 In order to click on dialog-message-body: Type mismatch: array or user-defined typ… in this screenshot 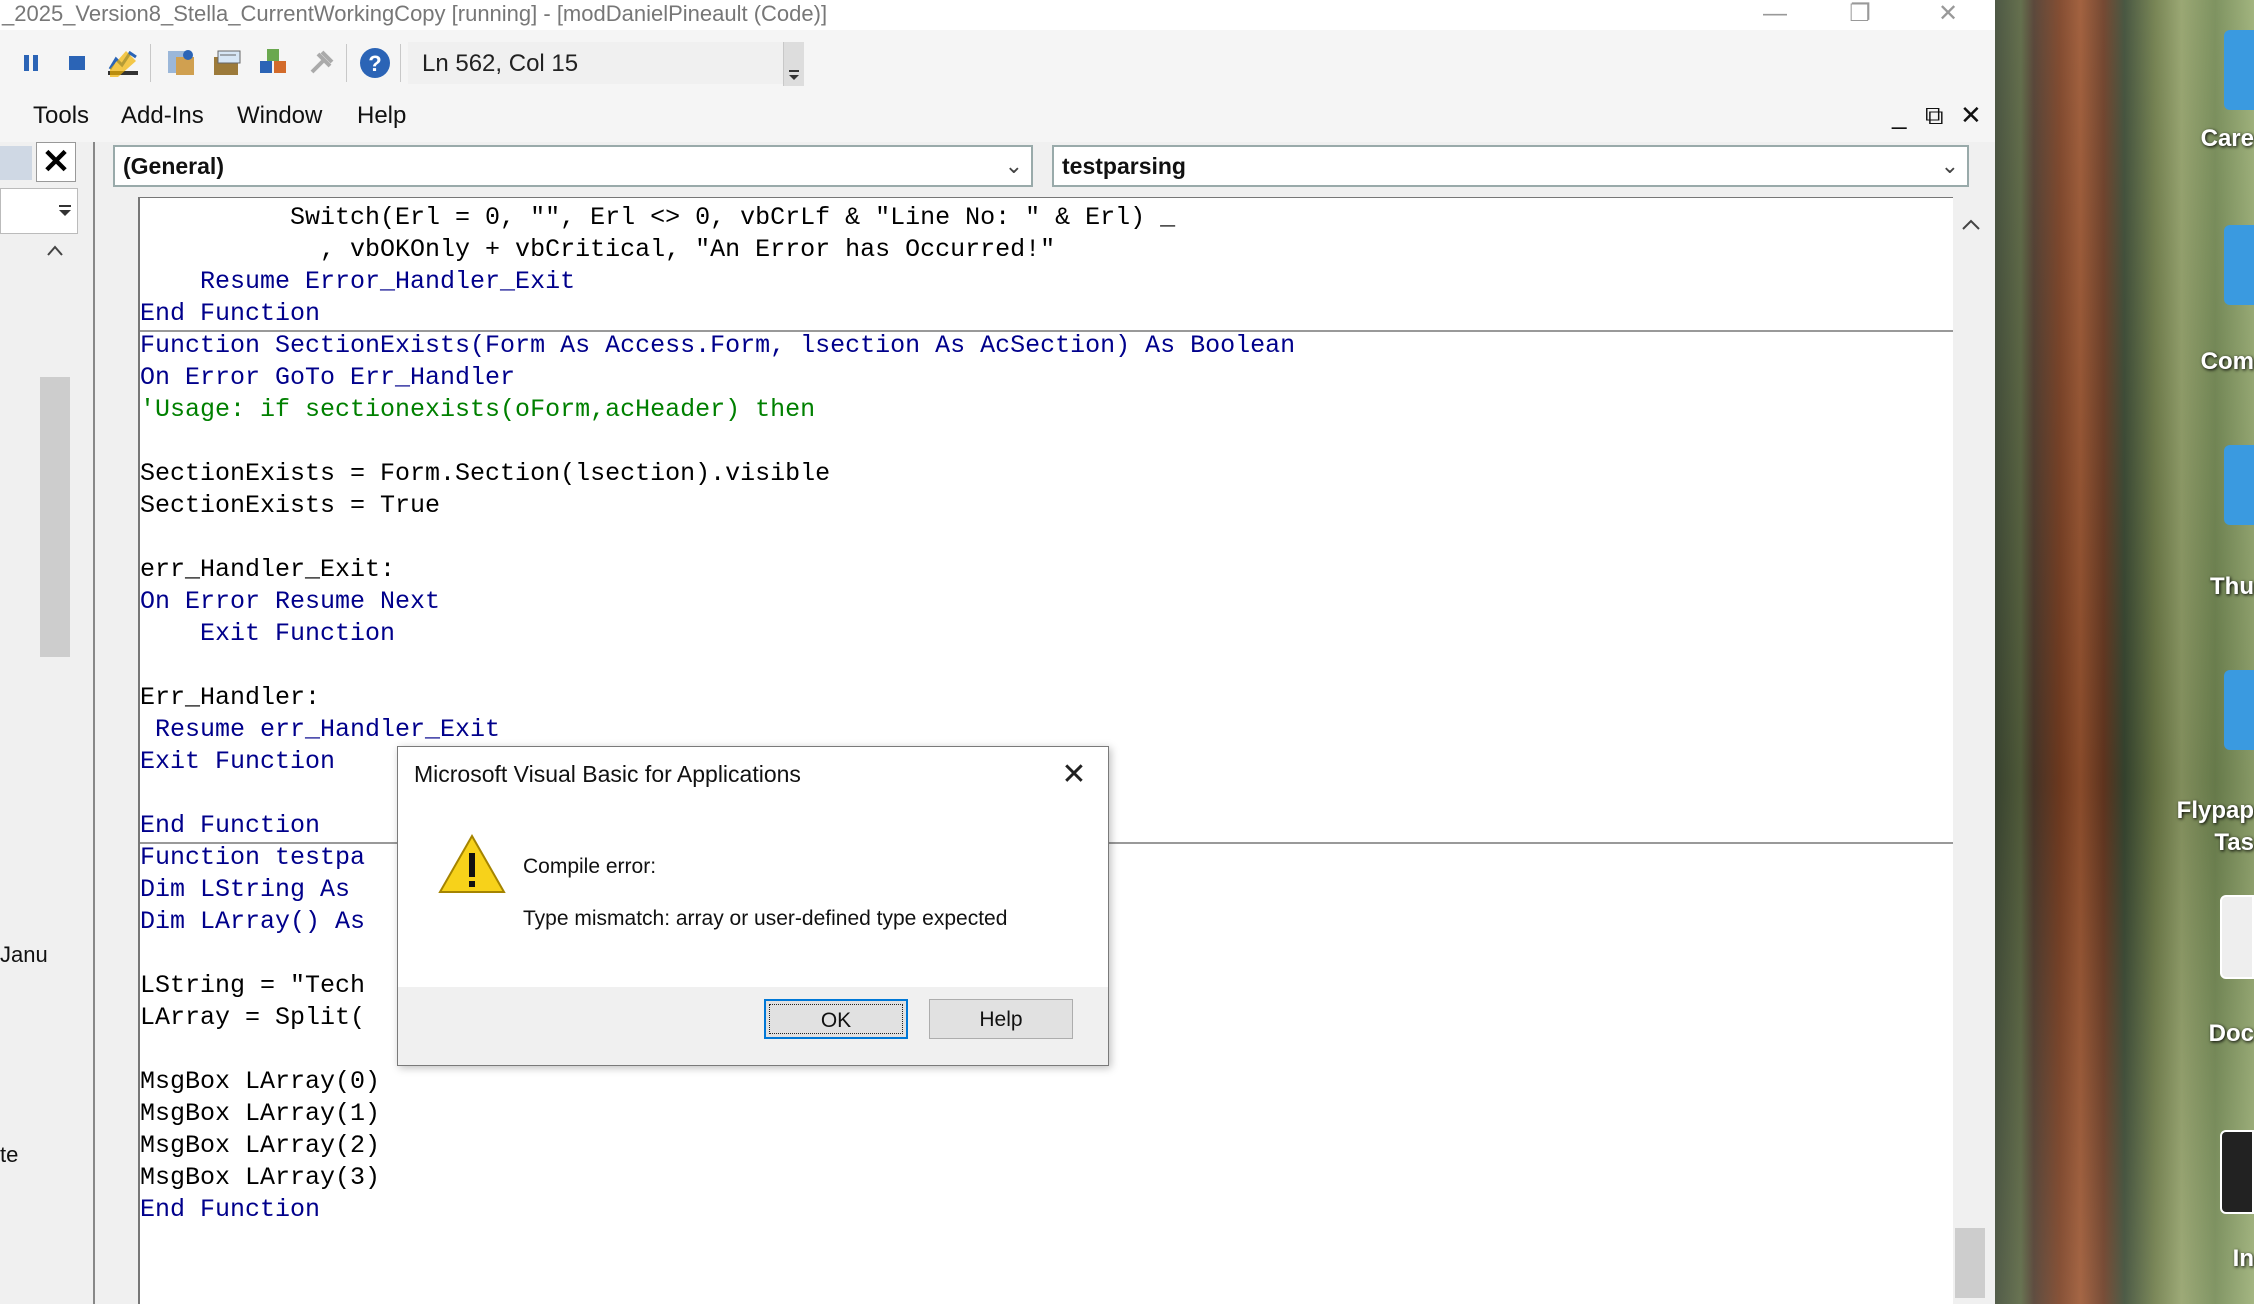, I will do `click(765, 918)`.